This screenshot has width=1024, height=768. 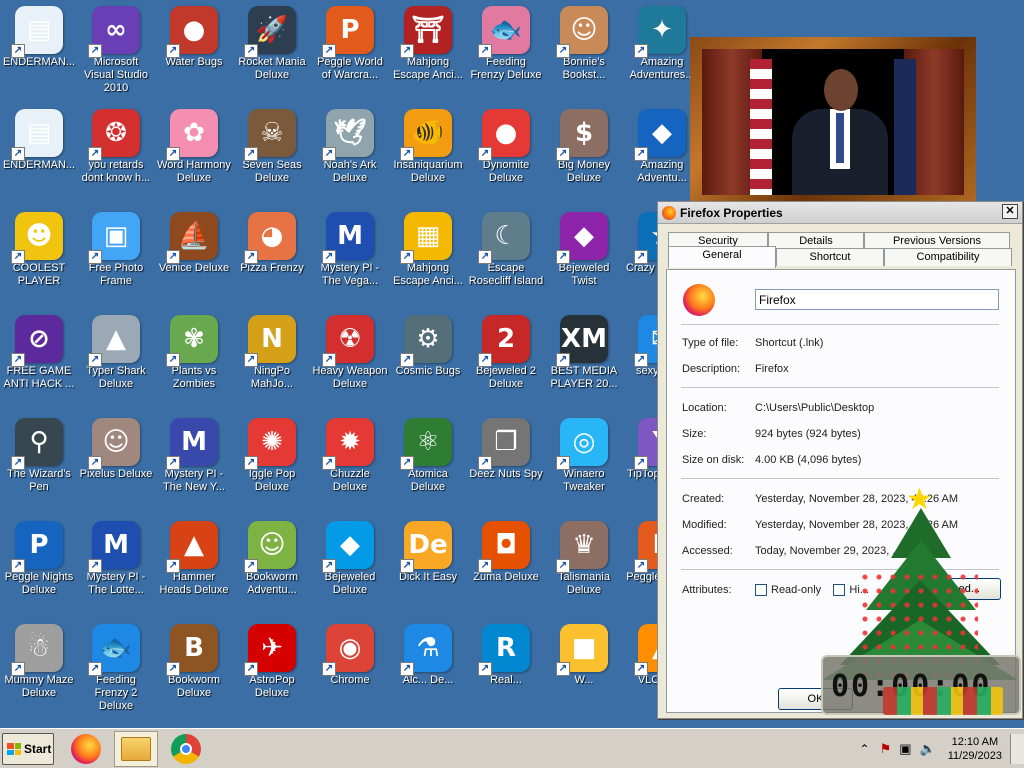 I want to click on desktop-icon: ● ↗ Water Bugs, so click(x=194, y=50).